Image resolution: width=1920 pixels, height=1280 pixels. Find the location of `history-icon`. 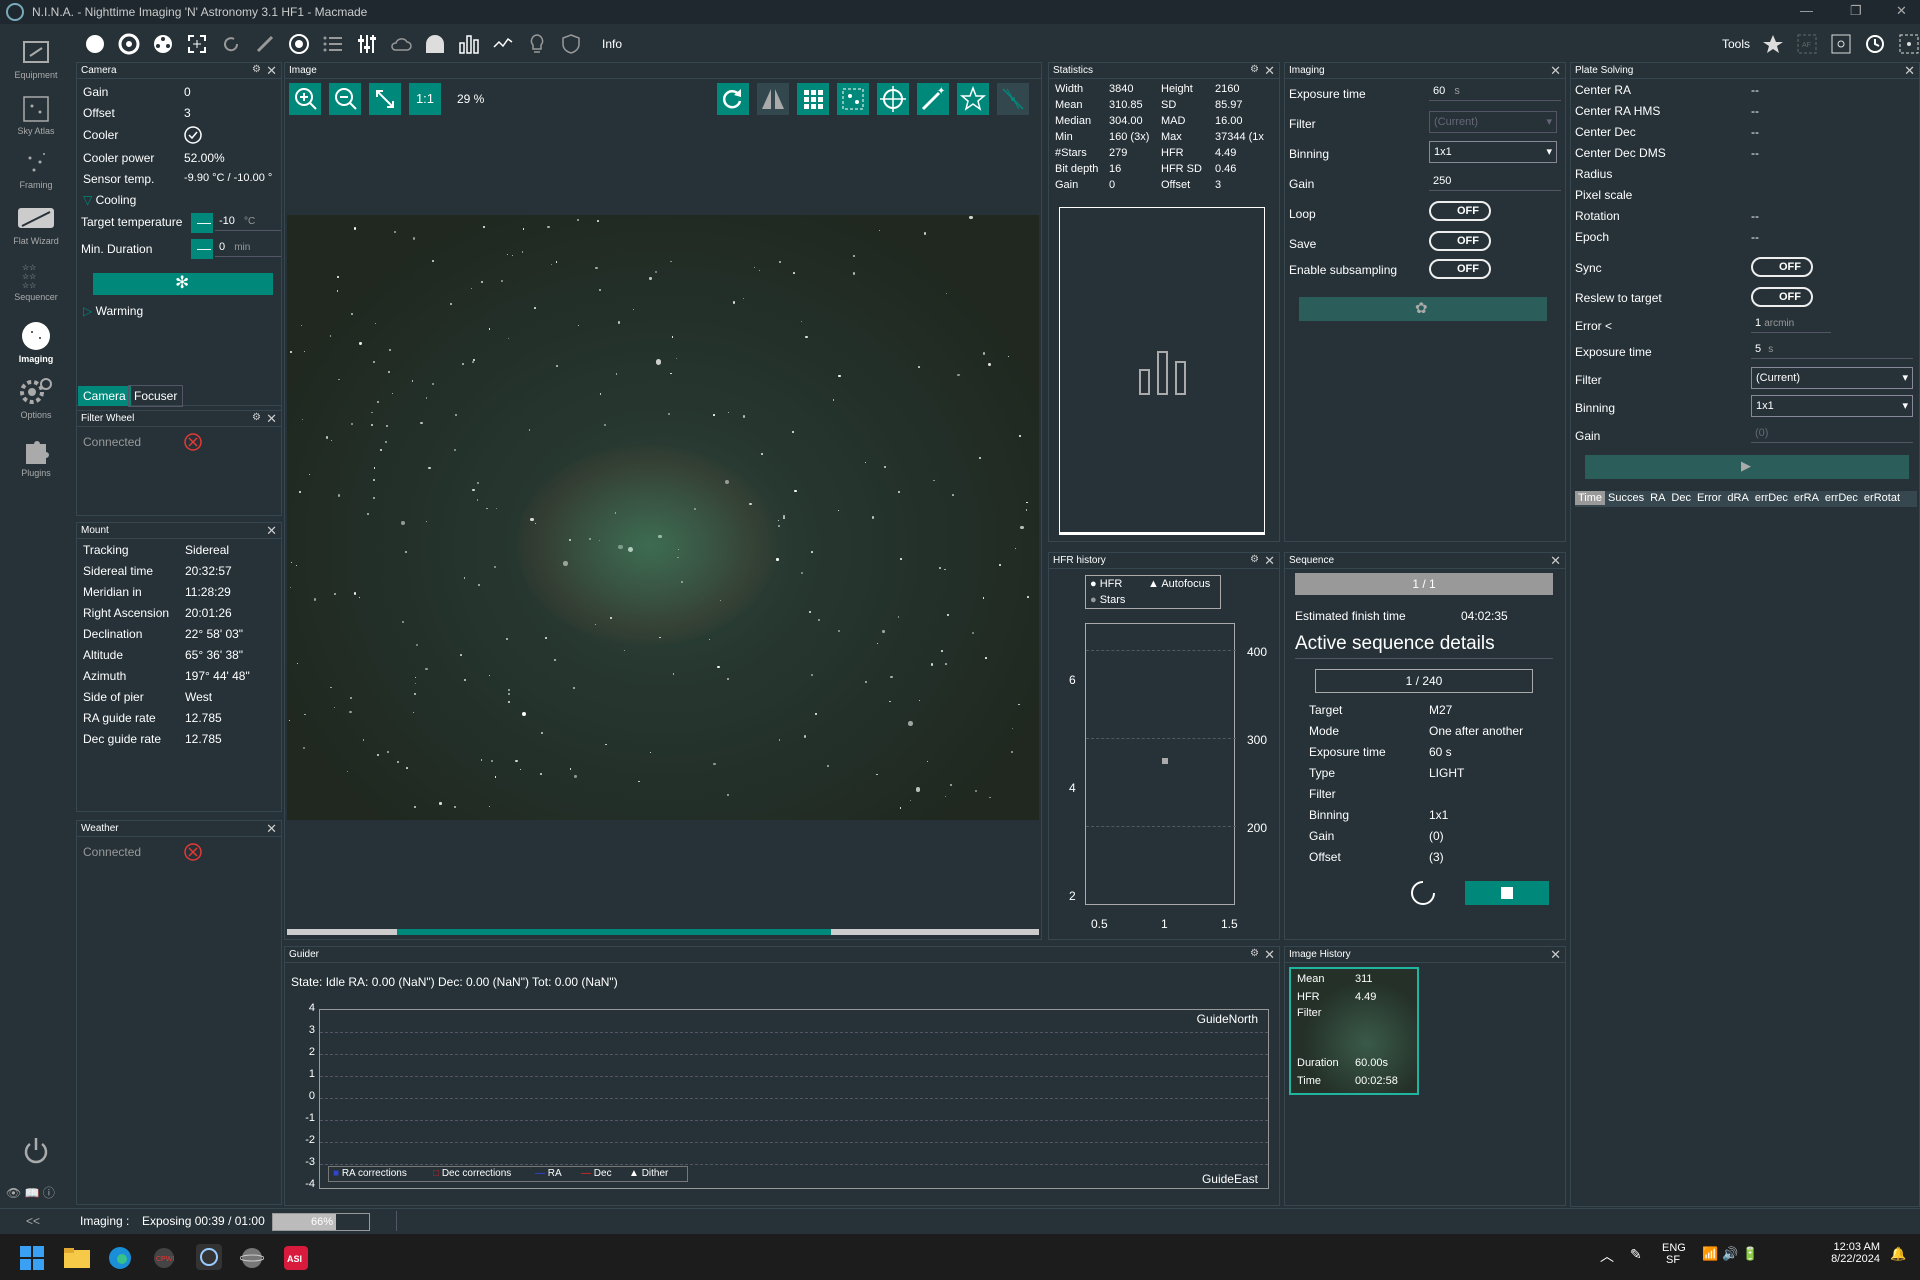

history-icon is located at coordinates (1875, 44).